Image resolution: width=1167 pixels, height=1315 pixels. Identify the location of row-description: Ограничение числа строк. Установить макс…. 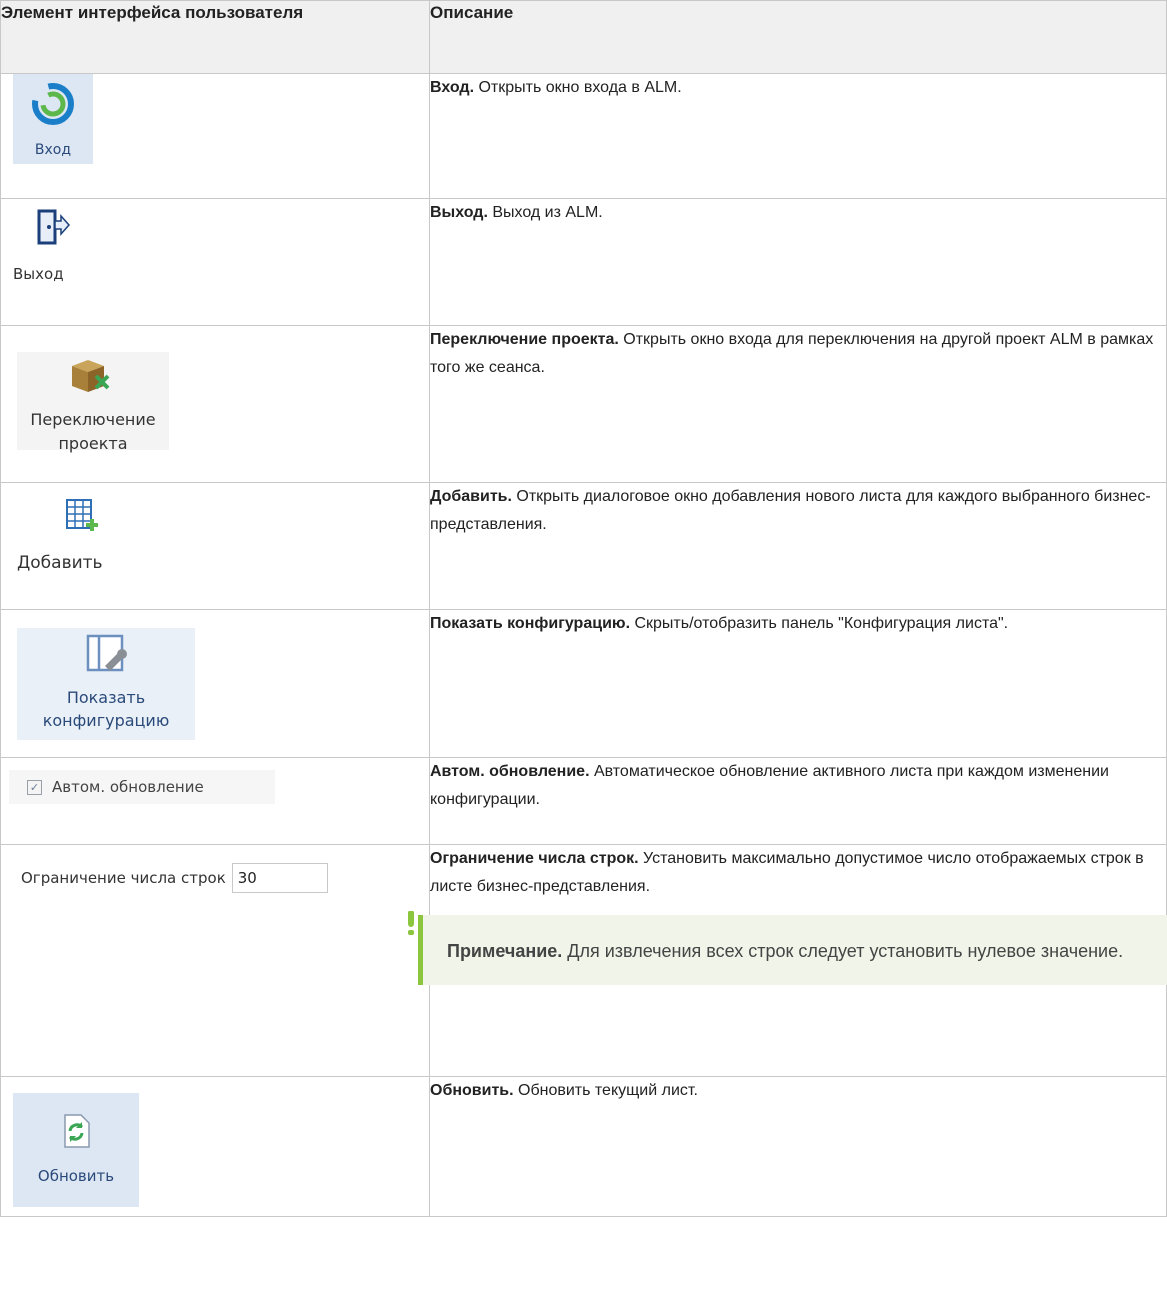
(787, 960).